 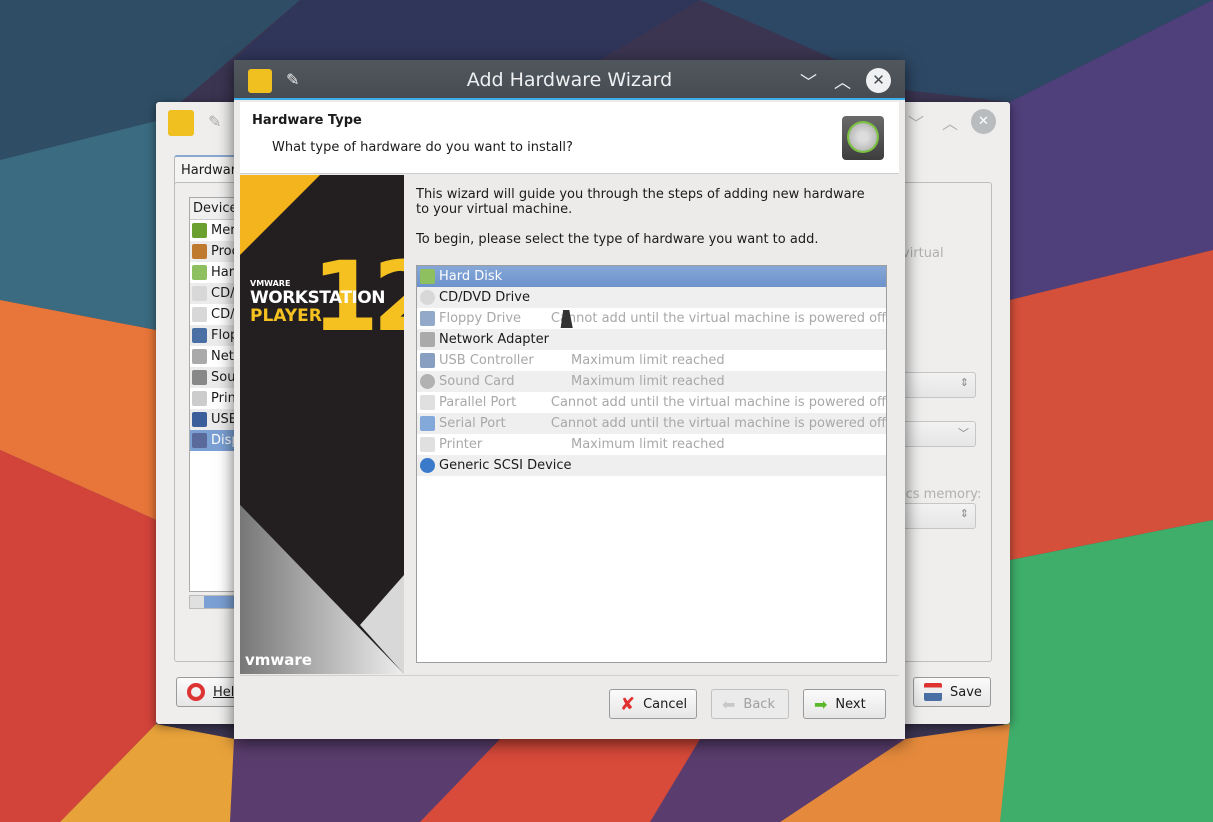 I want to click on hardware-type-name: Serial Port, so click(x=472, y=423).